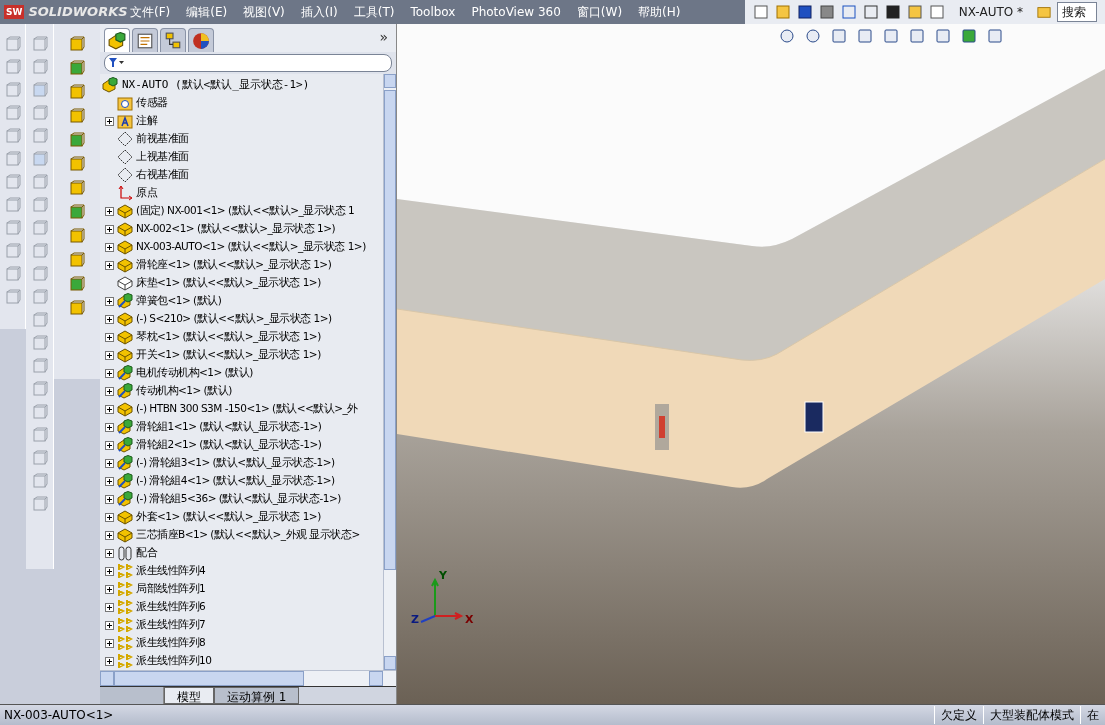 This screenshot has width=1105, height=725. What do you see at coordinates (241, 85) in the screenshot?
I see `tree-item: NX-AUTO (默认<默认_显示状态-1>)` at bounding box center [241, 85].